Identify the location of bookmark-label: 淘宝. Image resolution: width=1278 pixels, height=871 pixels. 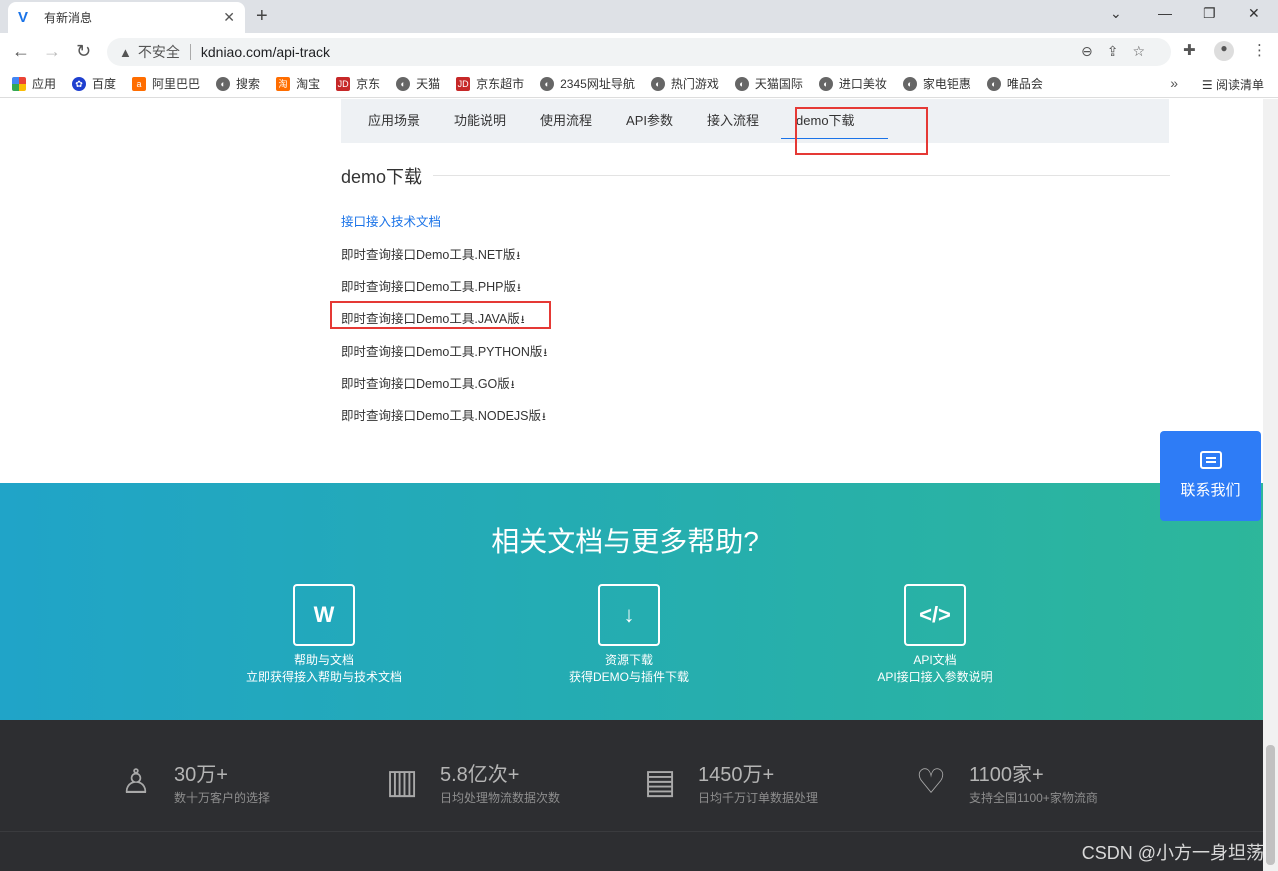
(308, 84).